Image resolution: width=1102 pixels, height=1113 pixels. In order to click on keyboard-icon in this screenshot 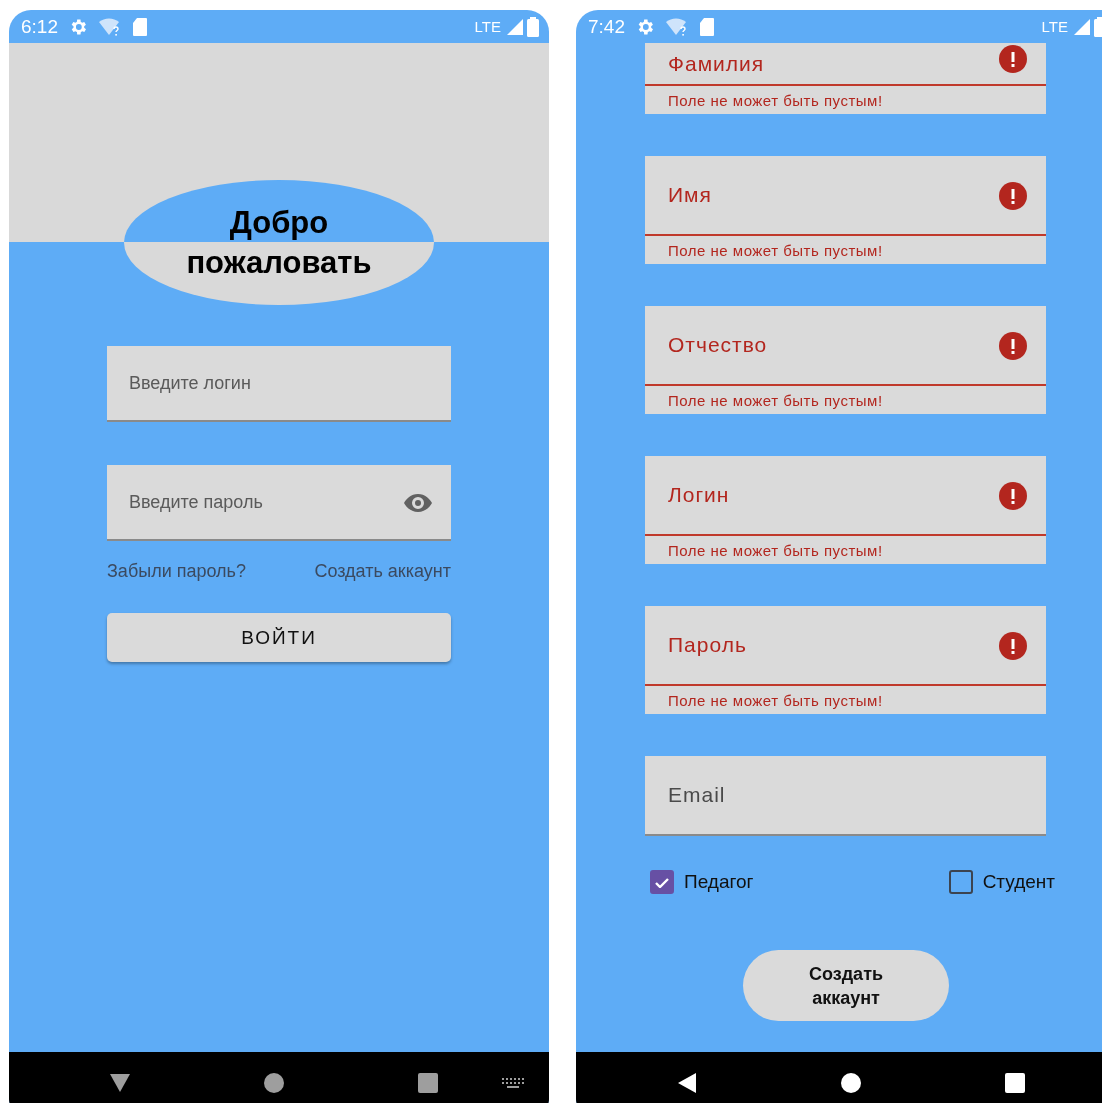, I will do `click(513, 1083)`.